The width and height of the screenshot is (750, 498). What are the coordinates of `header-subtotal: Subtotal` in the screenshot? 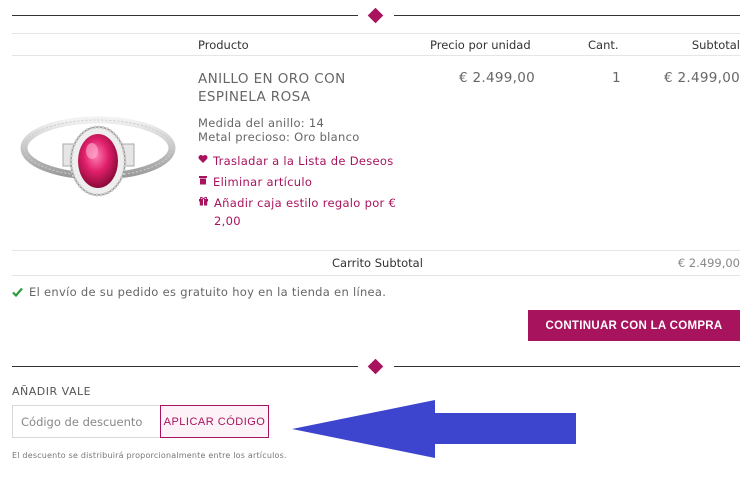 It's located at (715, 45).